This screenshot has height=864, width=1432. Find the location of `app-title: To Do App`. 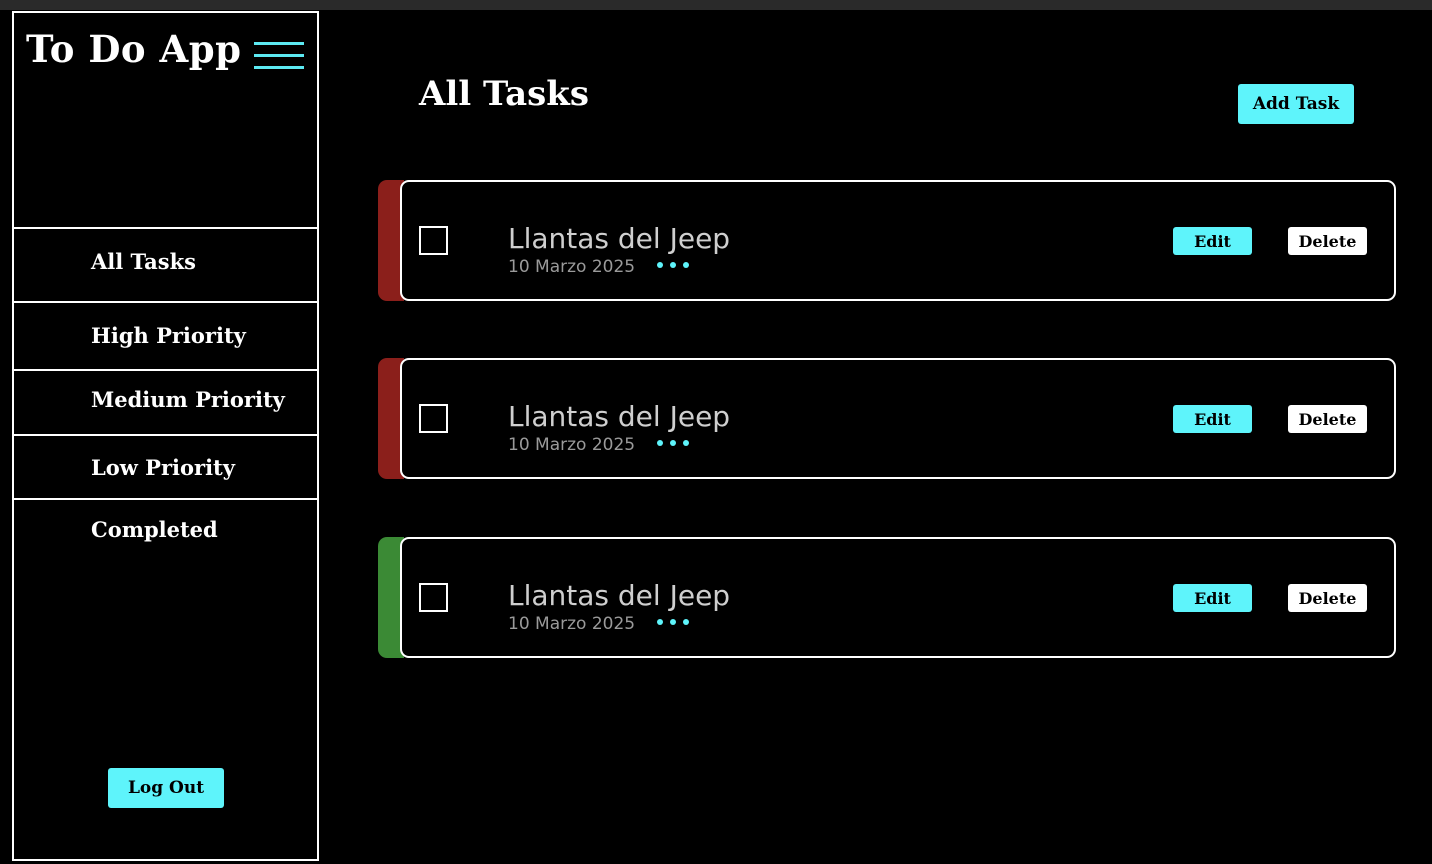

app-title: To Do App is located at coordinates (134, 49).